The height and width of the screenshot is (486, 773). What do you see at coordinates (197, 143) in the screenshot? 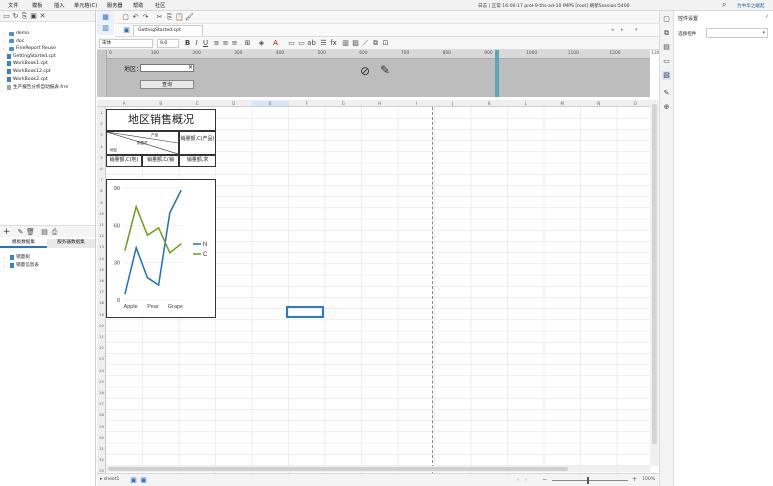
I see `header-cell-c: 销量额,C(产品)` at bounding box center [197, 143].